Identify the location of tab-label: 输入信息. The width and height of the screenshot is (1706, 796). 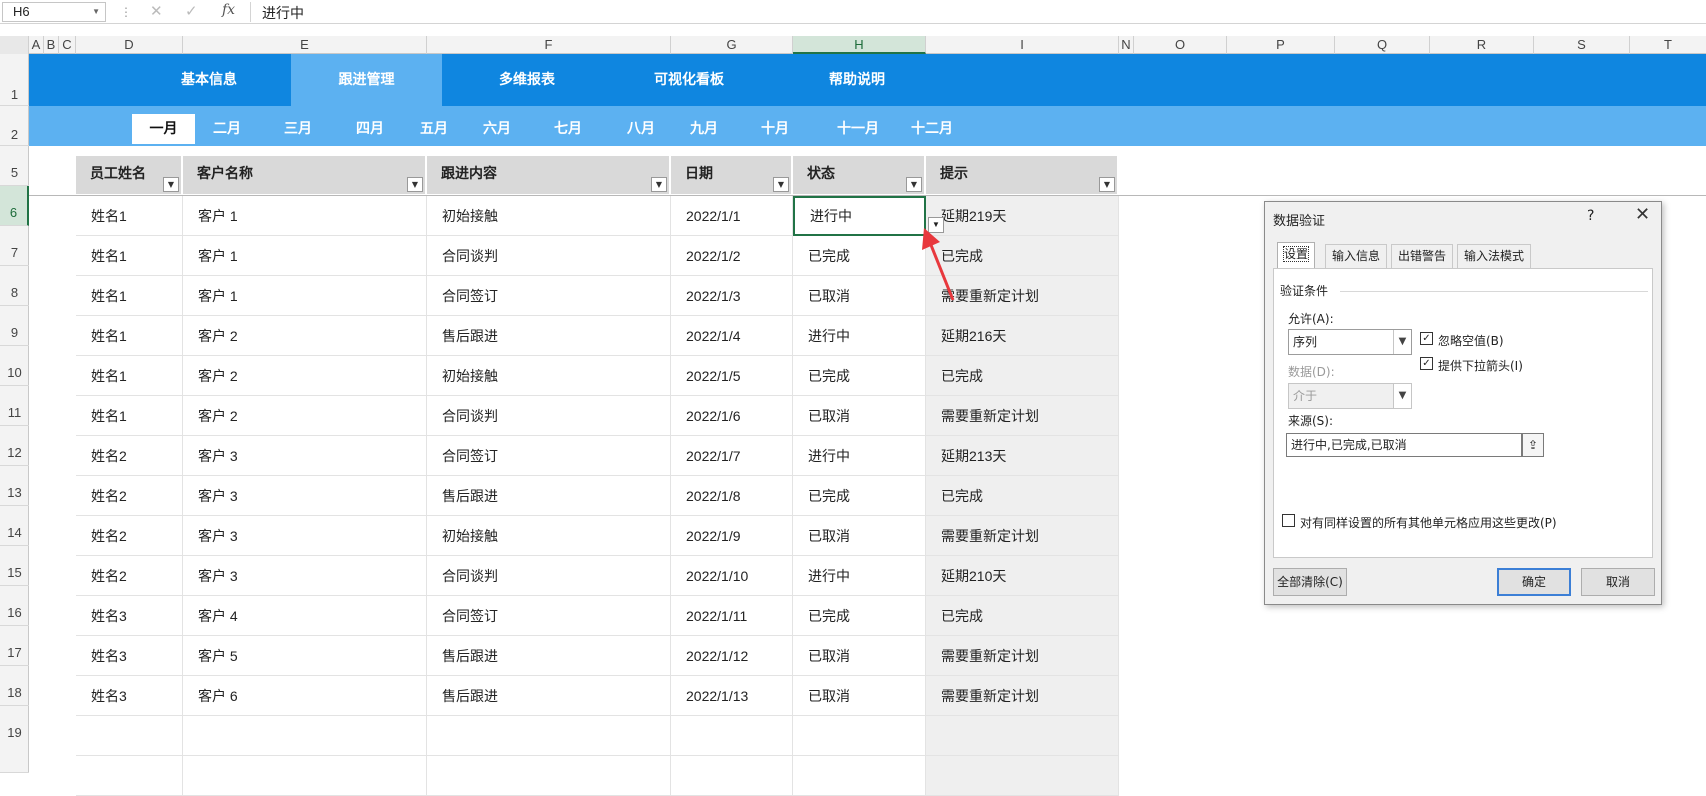
(1356, 256).